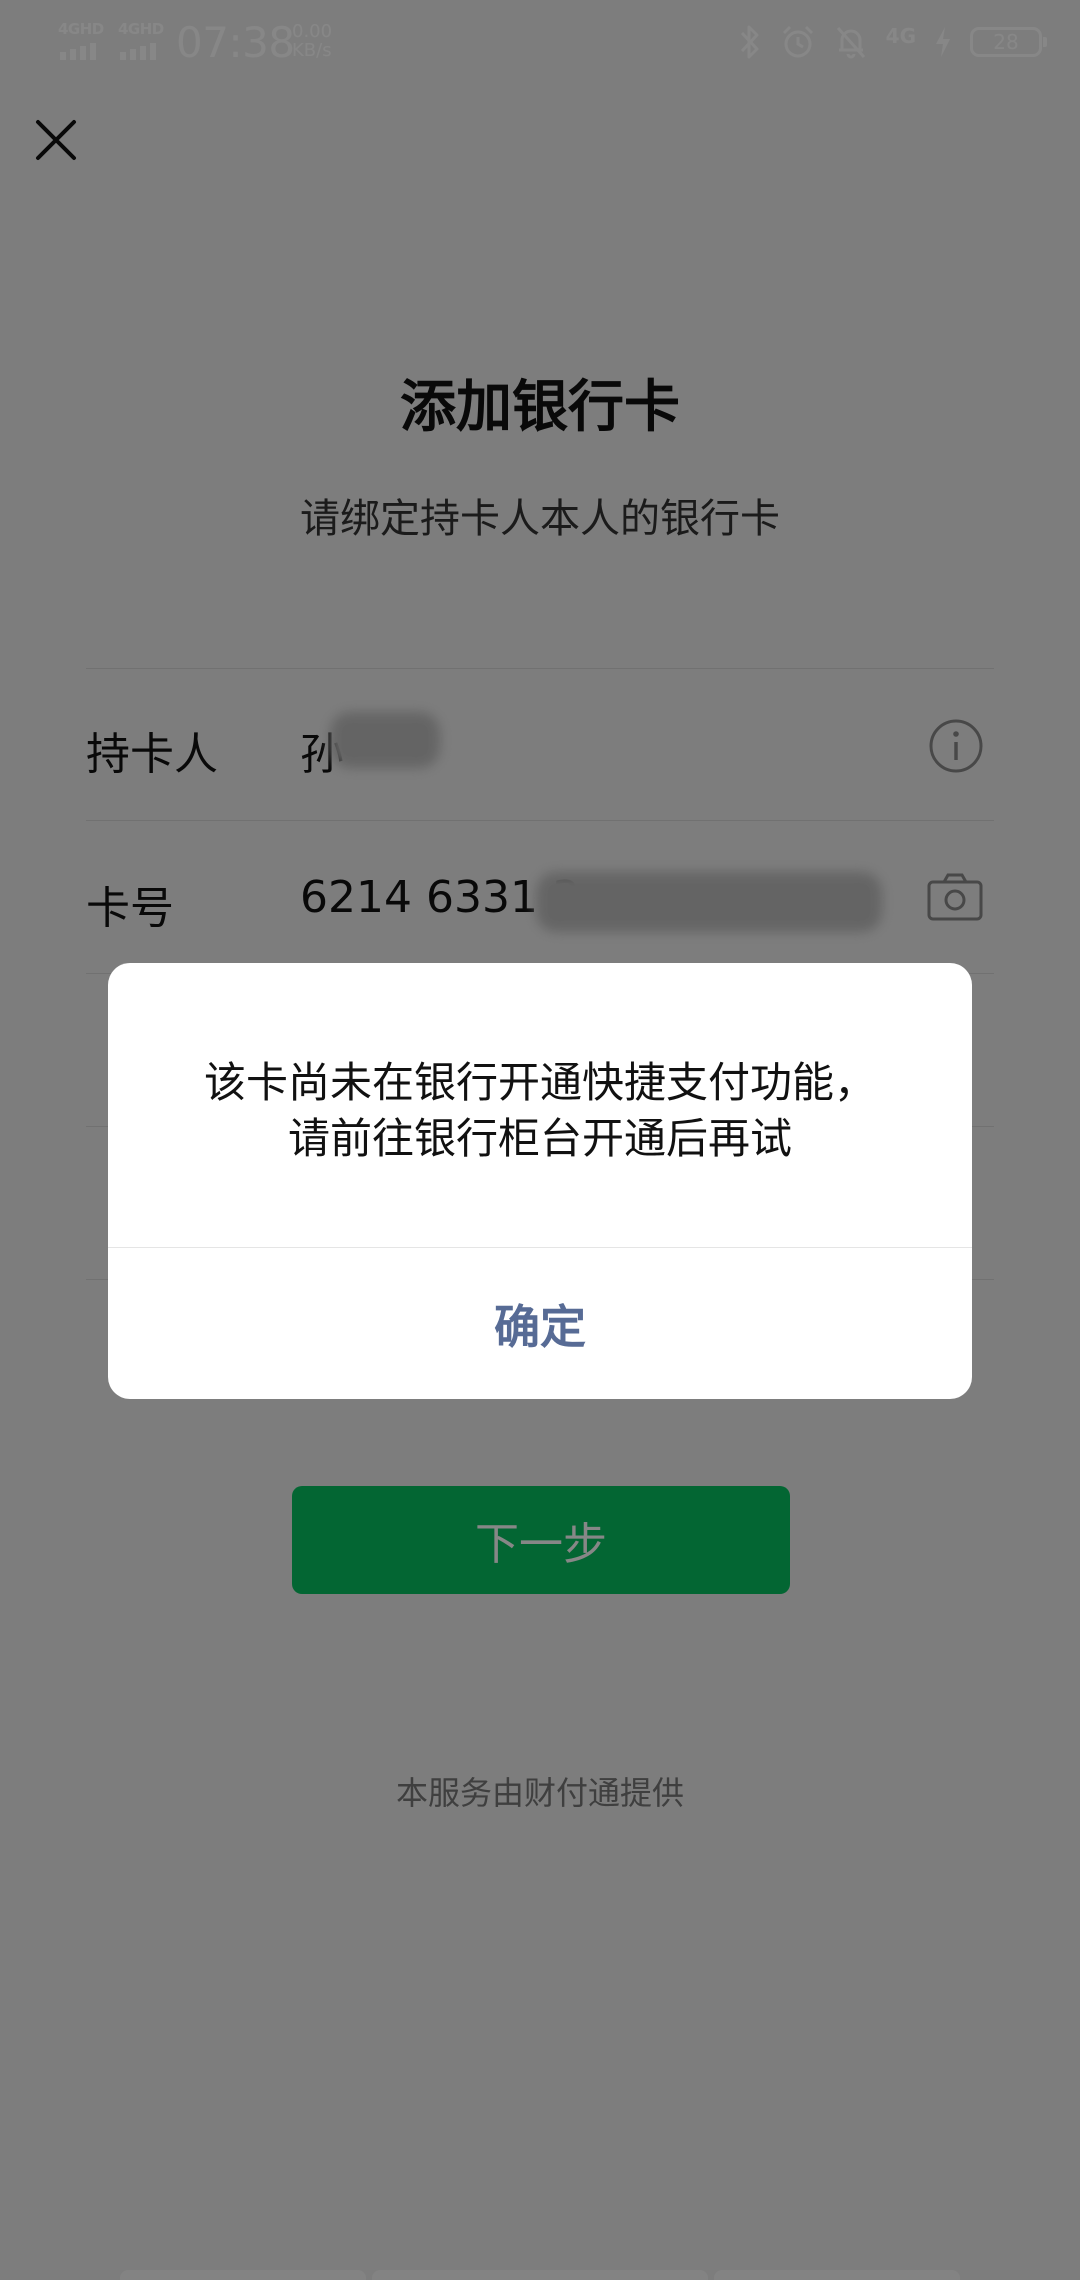 The image size is (1080, 2280). I want to click on confirm-button: 确定, so click(540, 1323).